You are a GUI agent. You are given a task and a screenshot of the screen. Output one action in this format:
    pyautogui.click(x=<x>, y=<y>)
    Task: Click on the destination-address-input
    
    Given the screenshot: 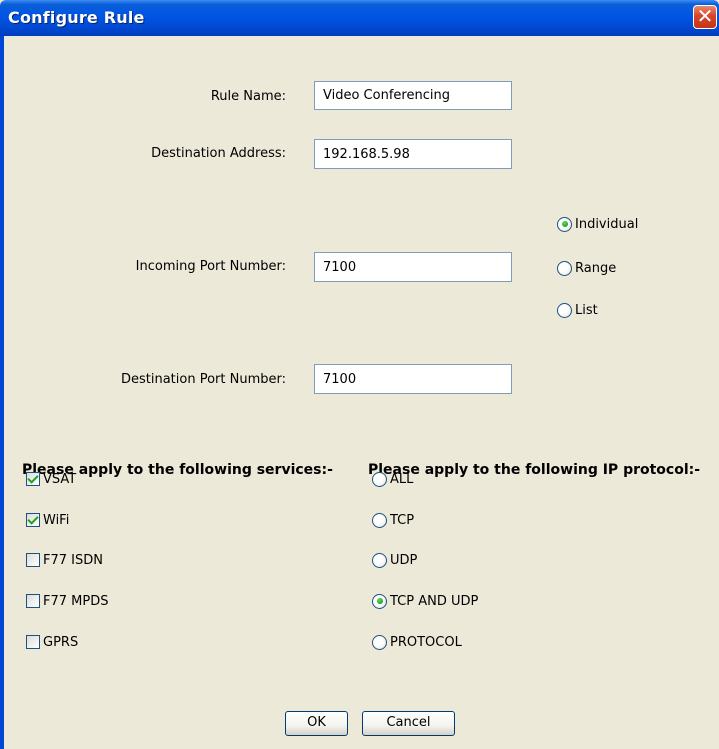 What is the action you would take?
    pyautogui.click(x=413, y=154)
    